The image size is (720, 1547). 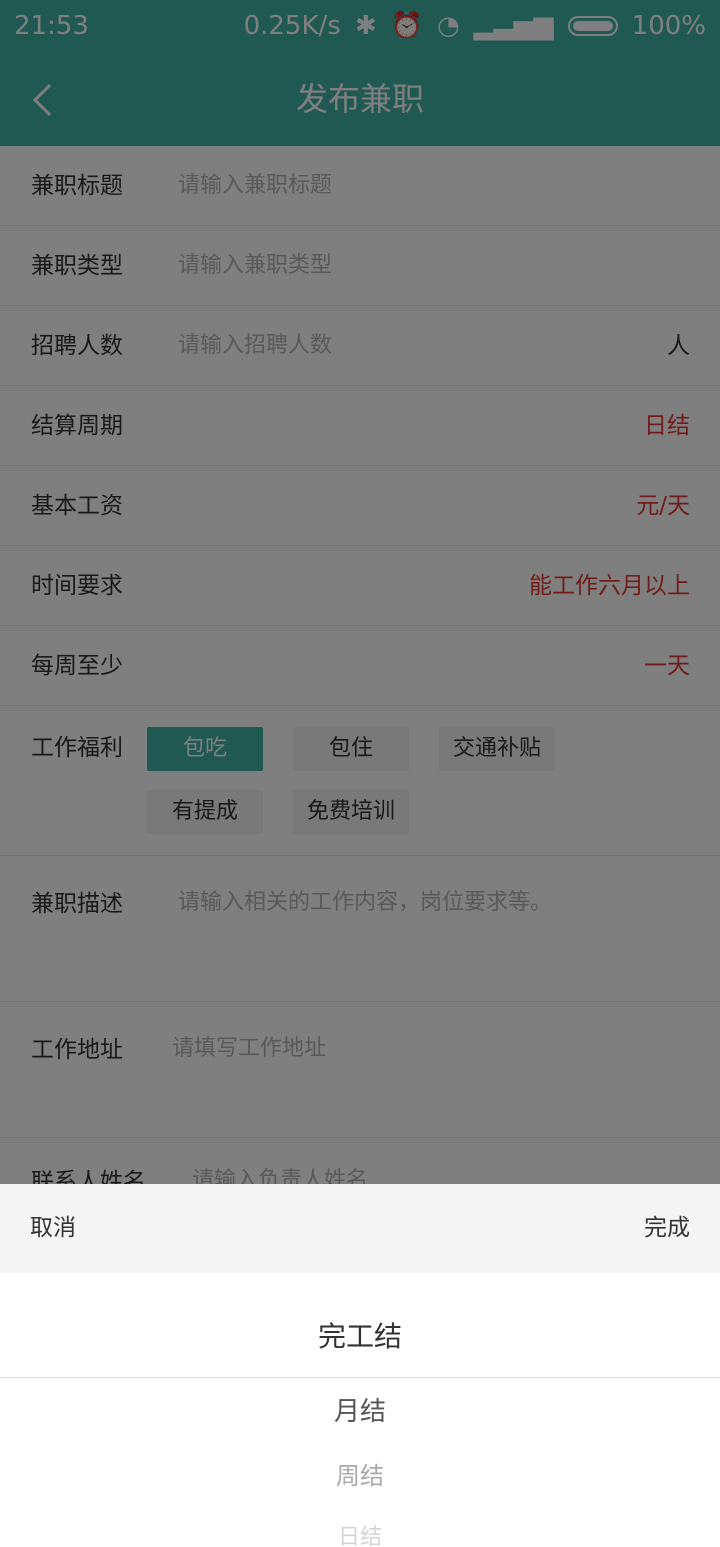 What do you see at coordinates (53, 1228) in the screenshot?
I see `cancel-button: 取消` at bounding box center [53, 1228].